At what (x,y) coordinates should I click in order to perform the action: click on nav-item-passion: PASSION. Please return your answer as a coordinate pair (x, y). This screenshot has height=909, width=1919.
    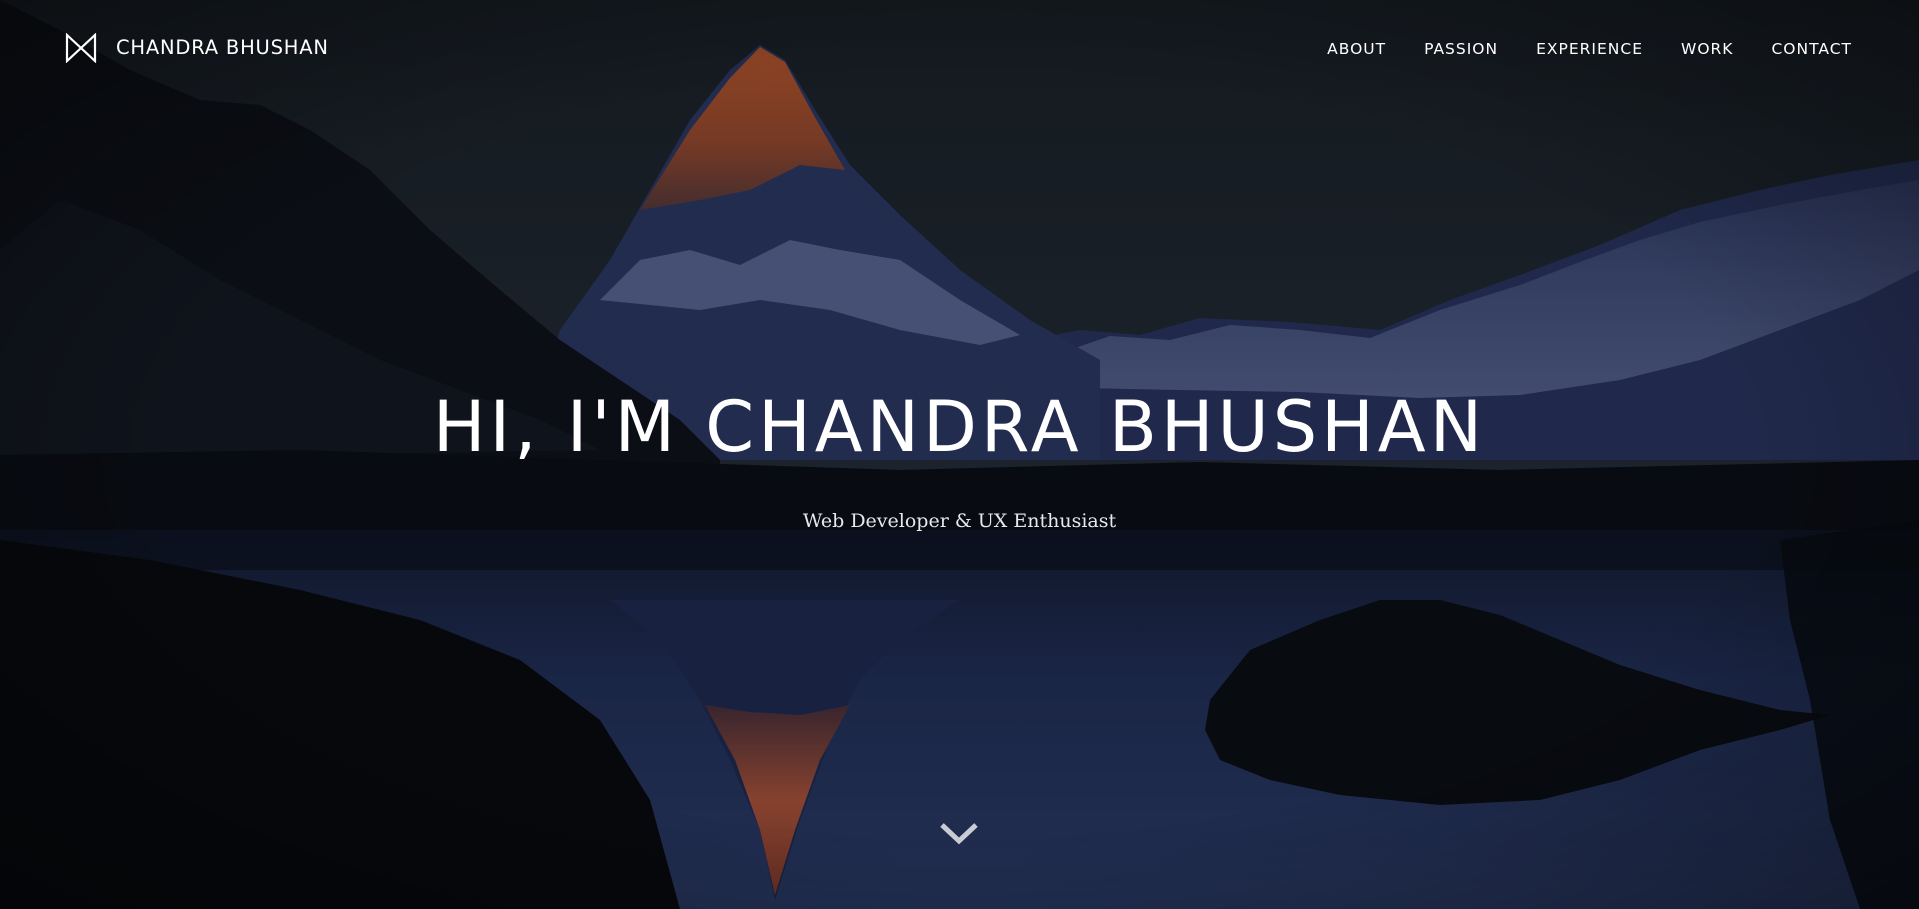
    Looking at the image, I should click on (1461, 49).